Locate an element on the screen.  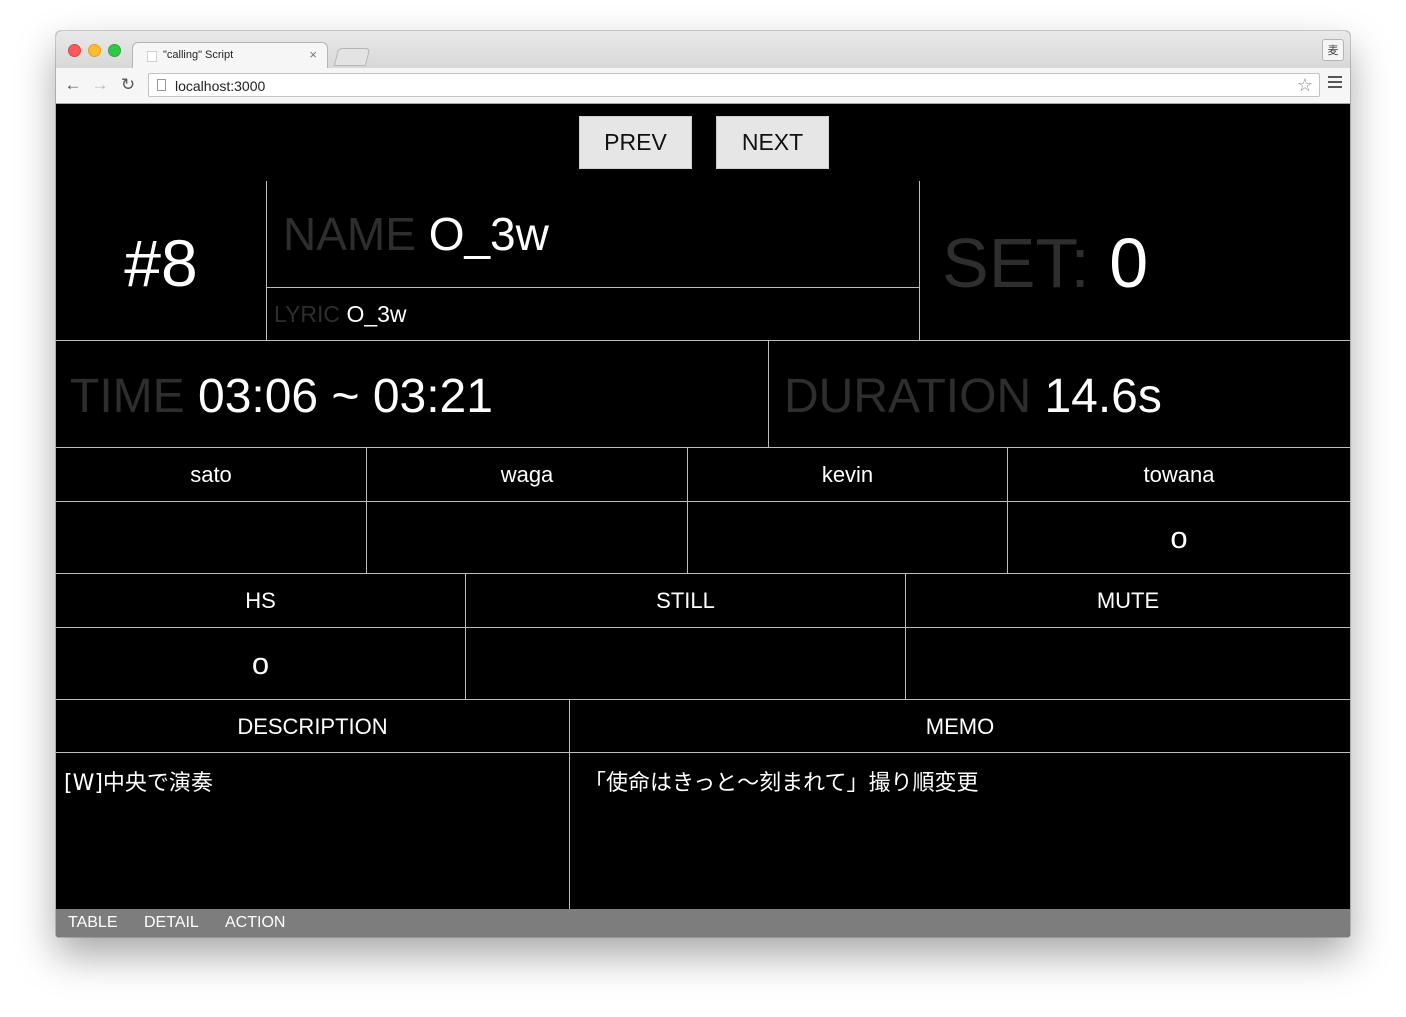
description-text: [W]中央で演奏 is located at coordinates (138, 783).